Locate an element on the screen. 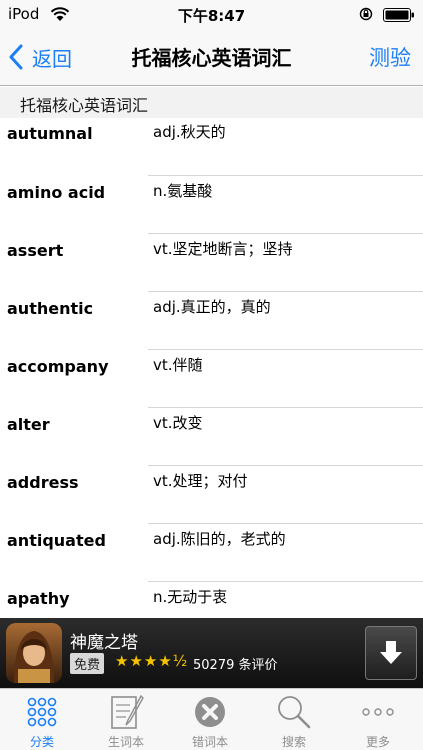 The image size is (423, 750). word-definition: vt.改变 is located at coordinates (178, 423).